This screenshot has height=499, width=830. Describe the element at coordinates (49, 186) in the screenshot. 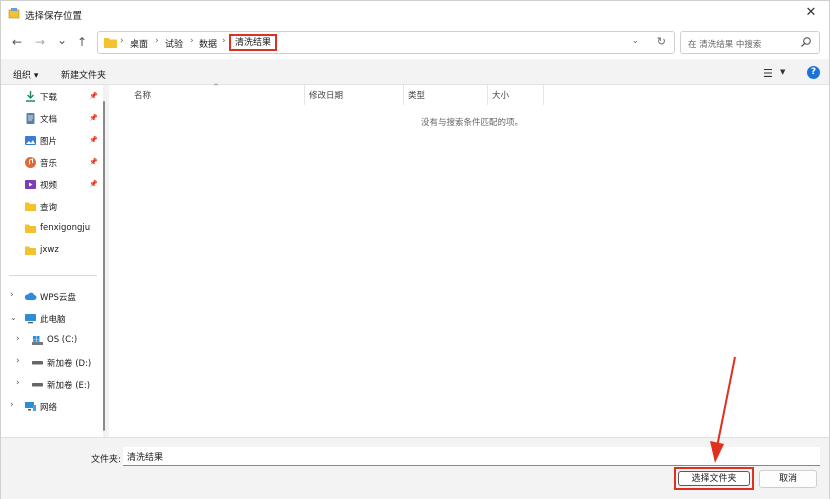

I see `sidebar-item-label: 视频` at that location.